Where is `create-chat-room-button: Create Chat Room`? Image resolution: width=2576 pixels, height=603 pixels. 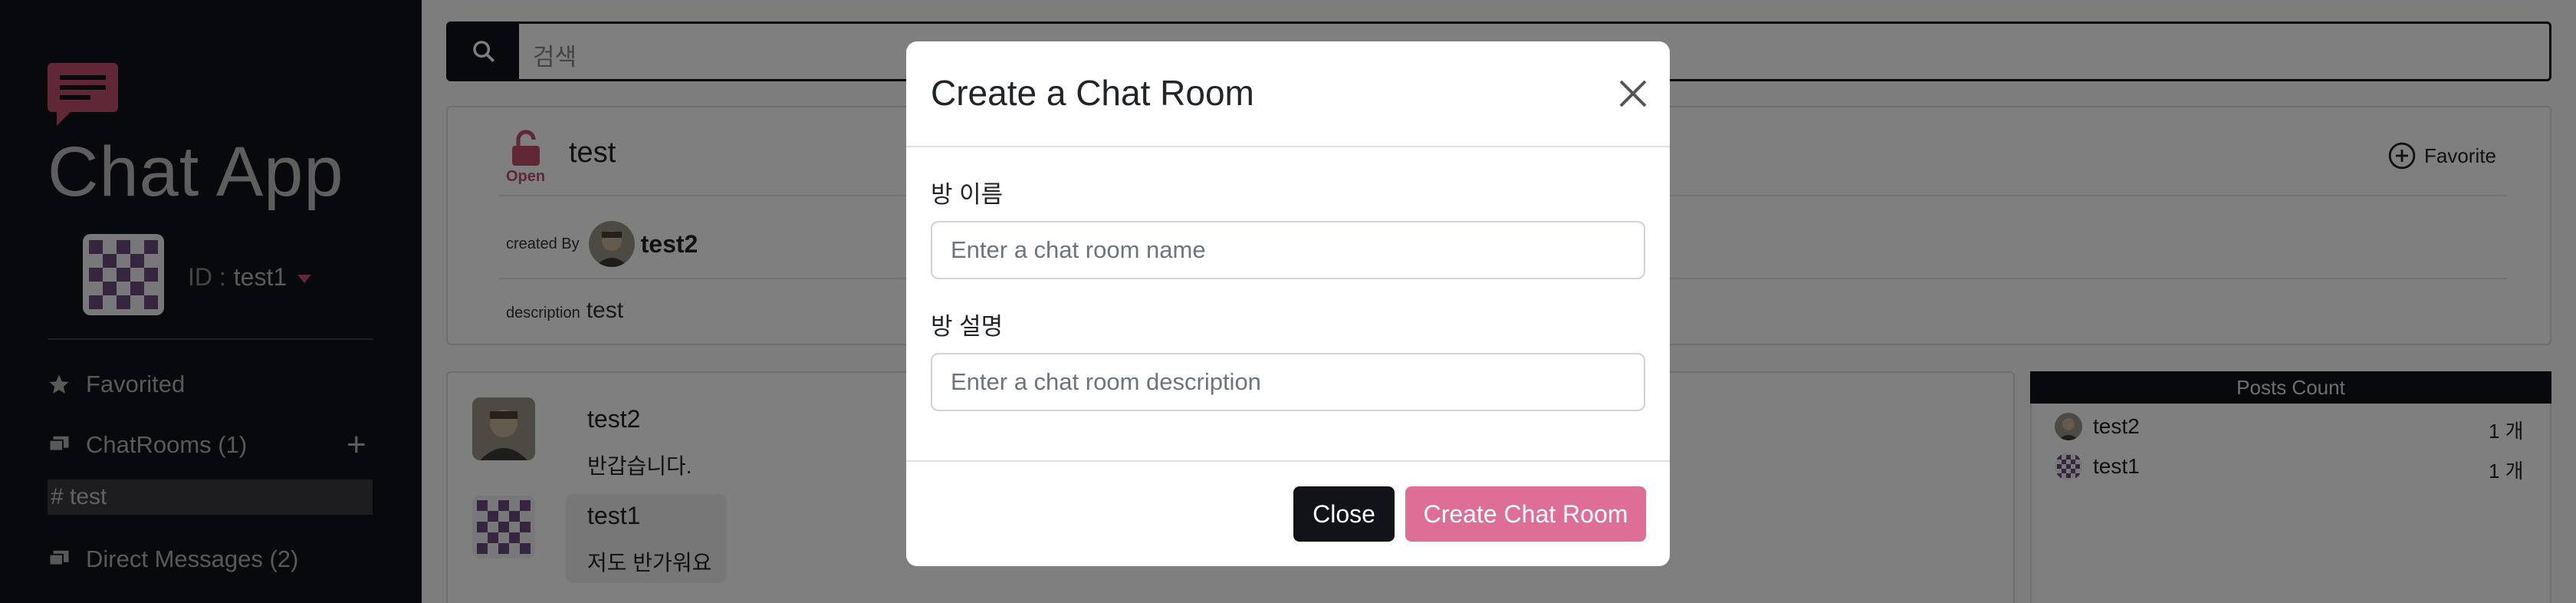
create-chat-room-button: Create Chat Room is located at coordinates (1526, 514).